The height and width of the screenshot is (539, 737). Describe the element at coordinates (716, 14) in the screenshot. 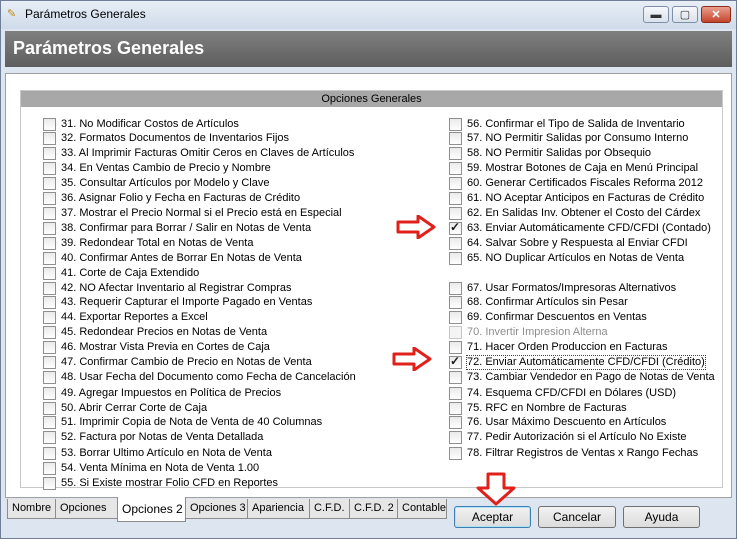

I see `close-button: ✕` at that location.